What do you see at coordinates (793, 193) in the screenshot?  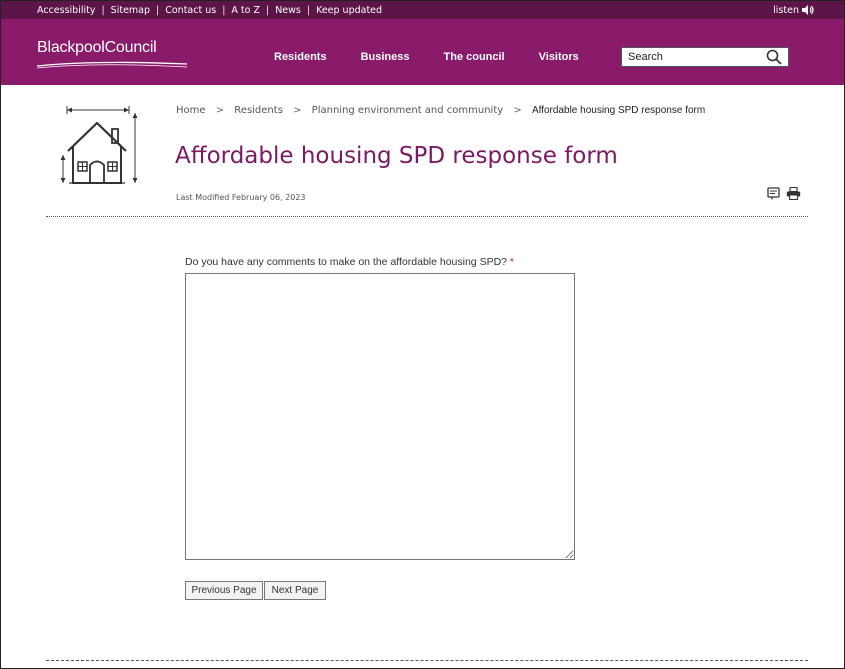 I see `print-icon` at bounding box center [793, 193].